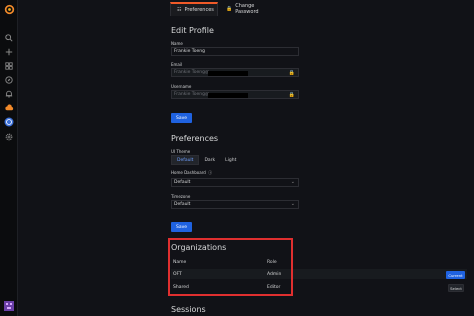 The width and height of the screenshot is (474, 316). Describe the element at coordinates (235, 51) in the screenshot. I see `name-input: Frankie Toeng` at that location.